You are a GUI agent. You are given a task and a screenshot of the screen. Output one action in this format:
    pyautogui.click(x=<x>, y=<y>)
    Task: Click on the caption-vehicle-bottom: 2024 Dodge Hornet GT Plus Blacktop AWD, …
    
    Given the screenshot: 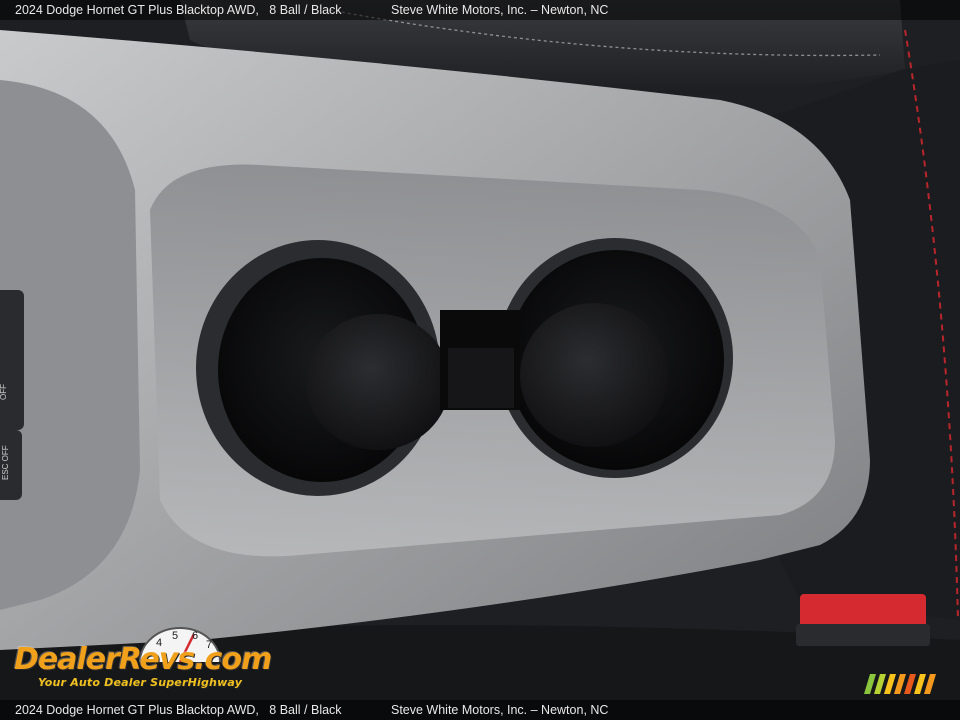 What is the action you would take?
    pyautogui.click(x=178, y=710)
    